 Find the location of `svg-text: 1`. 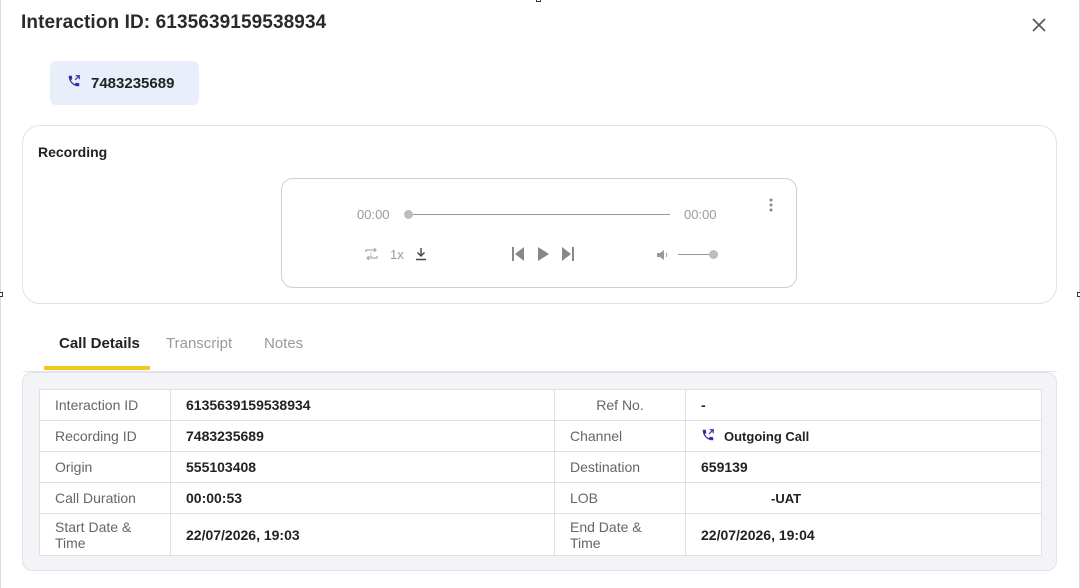

svg-text: 1 is located at coordinates (371, 255).